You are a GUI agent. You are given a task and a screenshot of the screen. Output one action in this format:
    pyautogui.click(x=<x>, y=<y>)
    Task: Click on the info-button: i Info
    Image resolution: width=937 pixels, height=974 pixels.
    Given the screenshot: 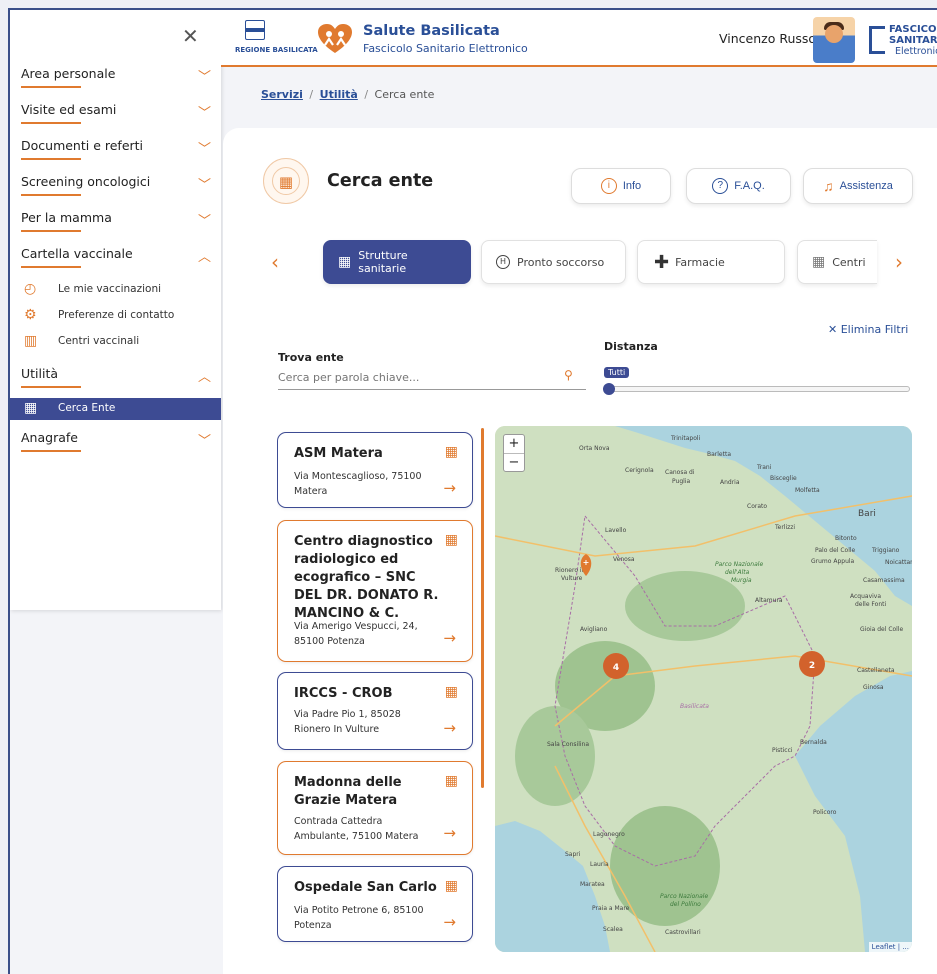 What is the action you would take?
    pyautogui.click(x=621, y=186)
    